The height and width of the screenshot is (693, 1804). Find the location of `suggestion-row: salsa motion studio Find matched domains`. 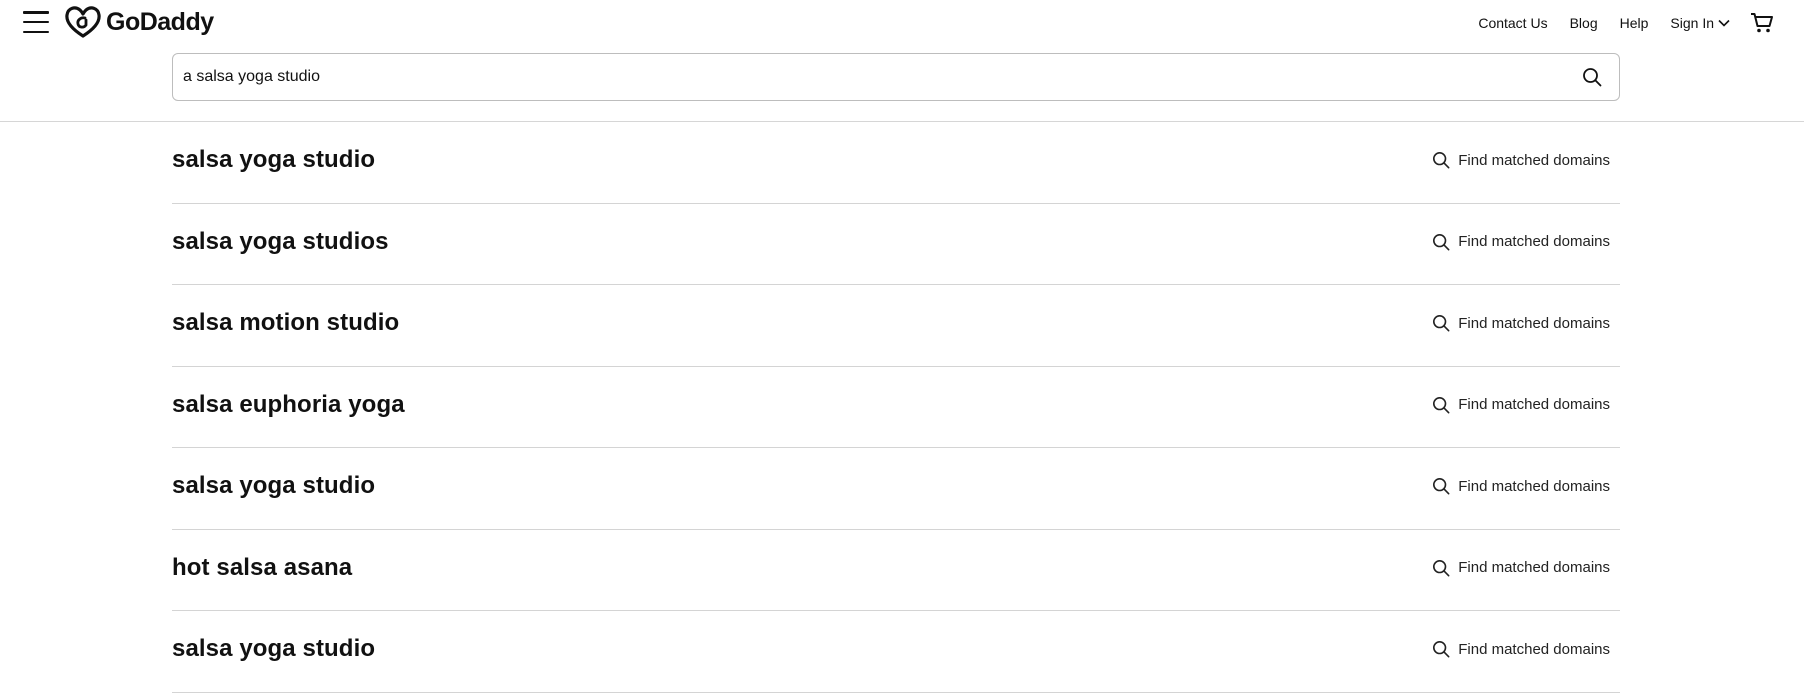

suggestion-row: salsa motion studio Find matched domains is located at coordinates (896, 326).